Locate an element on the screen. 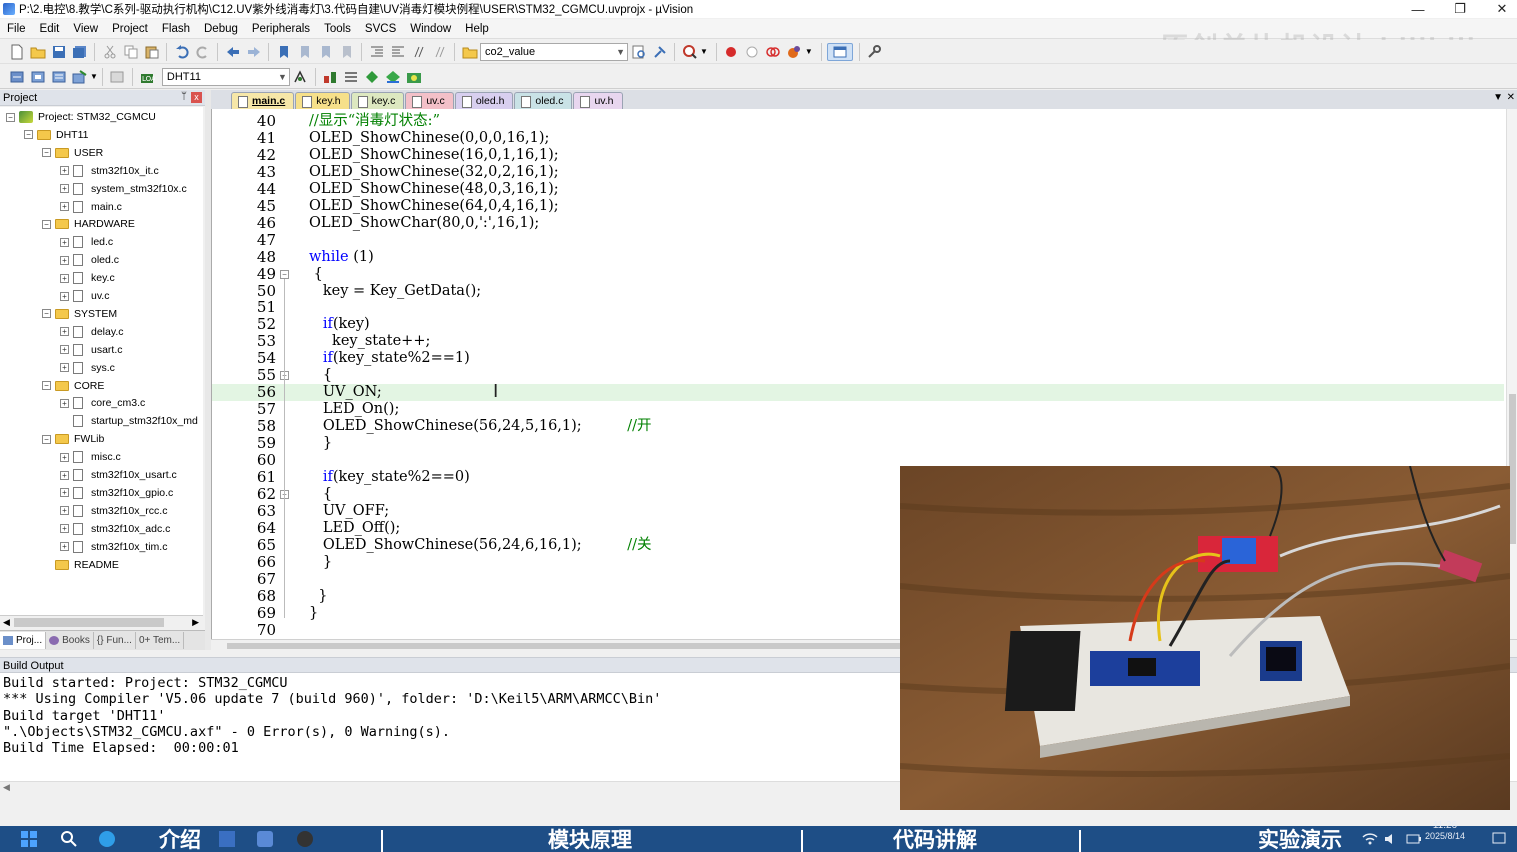 The width and height of the screenshot is (1517, 852). find-icon is located at coordinates (639, 52).